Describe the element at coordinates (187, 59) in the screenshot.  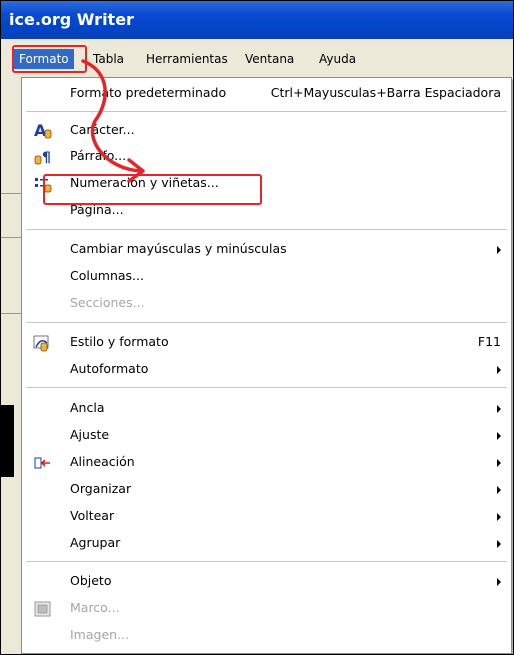
I see `menu-herramientas: Herramientas` at that location.